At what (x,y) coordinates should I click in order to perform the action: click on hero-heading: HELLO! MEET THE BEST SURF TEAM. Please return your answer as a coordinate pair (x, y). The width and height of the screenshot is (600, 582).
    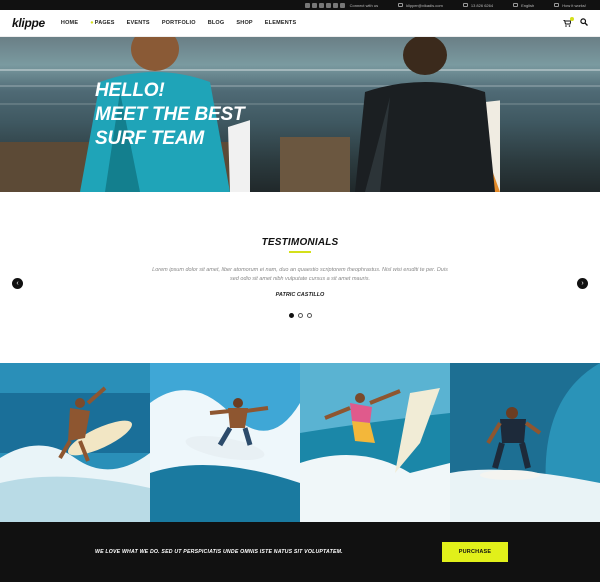
    Looking at the image, I should click on (170, 115).